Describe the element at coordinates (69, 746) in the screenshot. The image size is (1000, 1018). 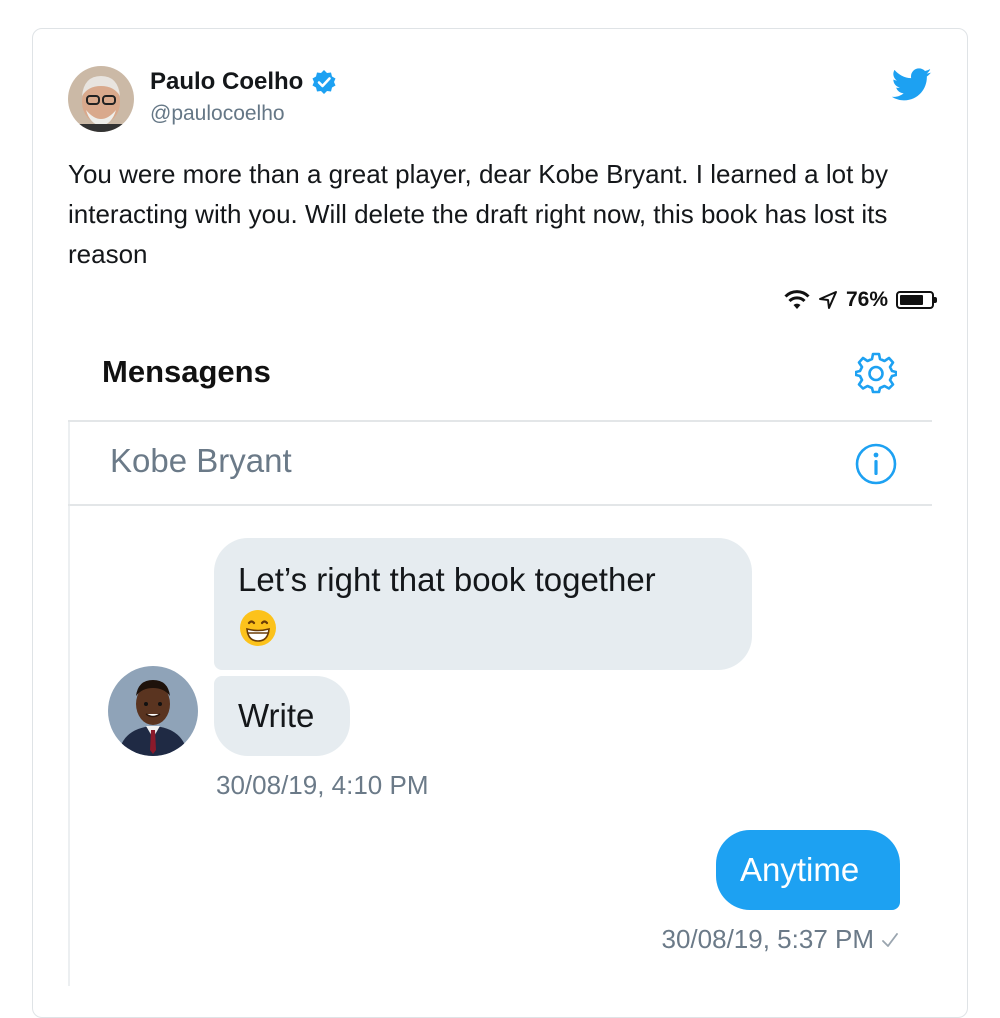
I see `chat-border` at that location.